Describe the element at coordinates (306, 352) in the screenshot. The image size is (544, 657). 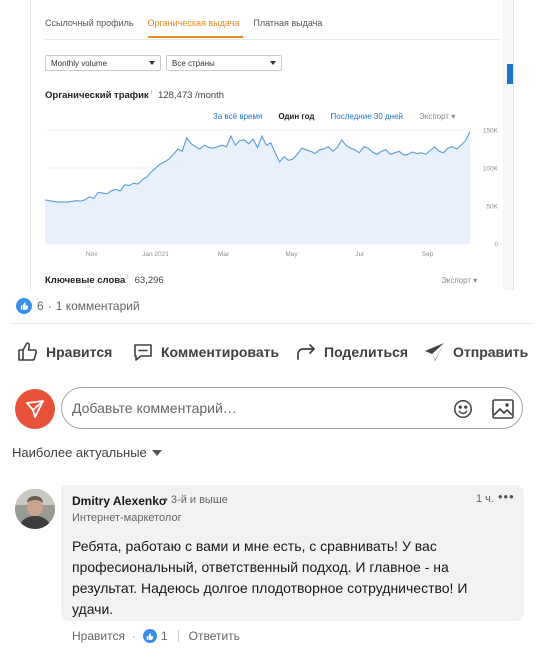
I see `share-arrow-icon` at that location.